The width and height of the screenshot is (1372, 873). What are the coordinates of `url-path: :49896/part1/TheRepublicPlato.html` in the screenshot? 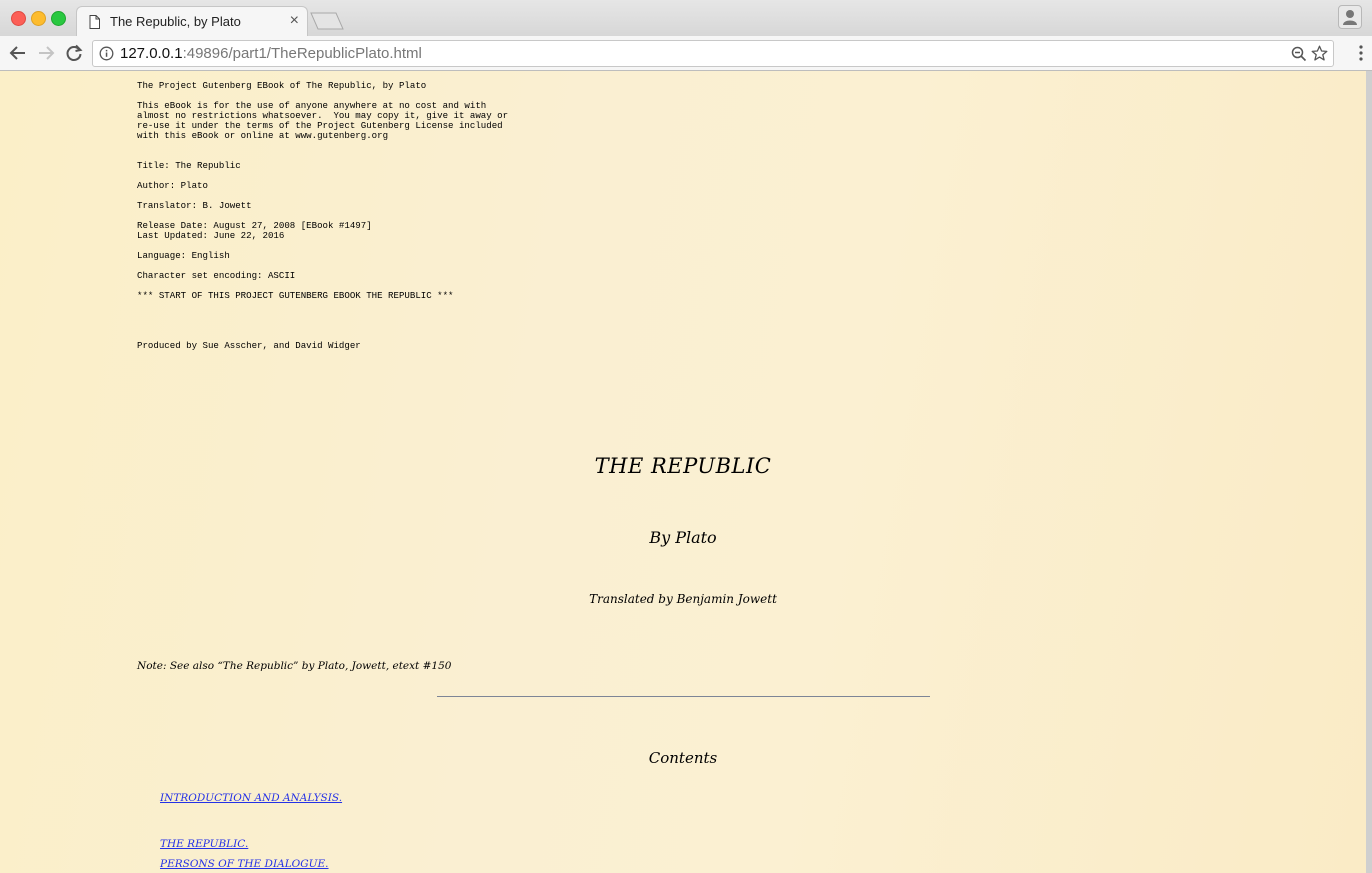 It's located at (302, 53).